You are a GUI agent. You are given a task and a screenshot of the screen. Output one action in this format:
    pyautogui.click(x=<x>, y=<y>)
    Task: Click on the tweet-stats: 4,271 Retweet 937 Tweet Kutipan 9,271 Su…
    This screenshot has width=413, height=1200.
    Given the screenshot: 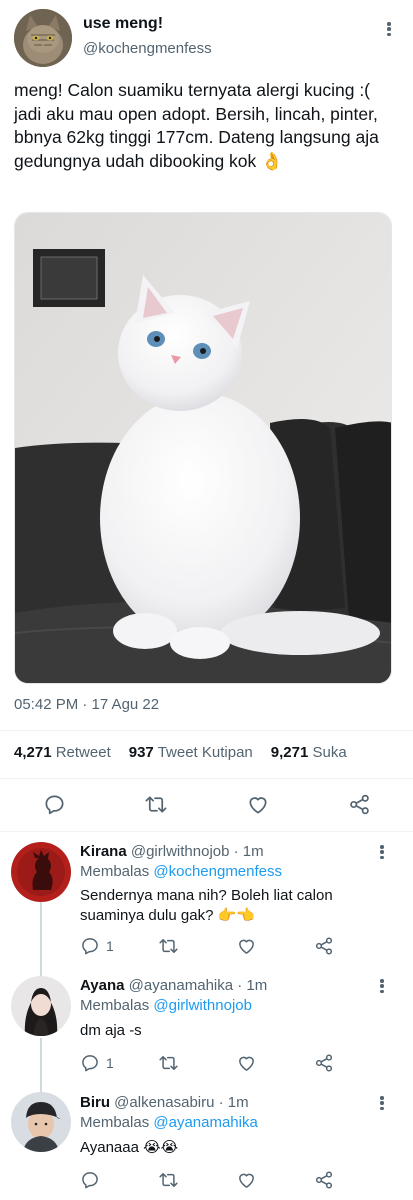 What is the action you would take?
    pyautogui.click(x=180, y=752)
    